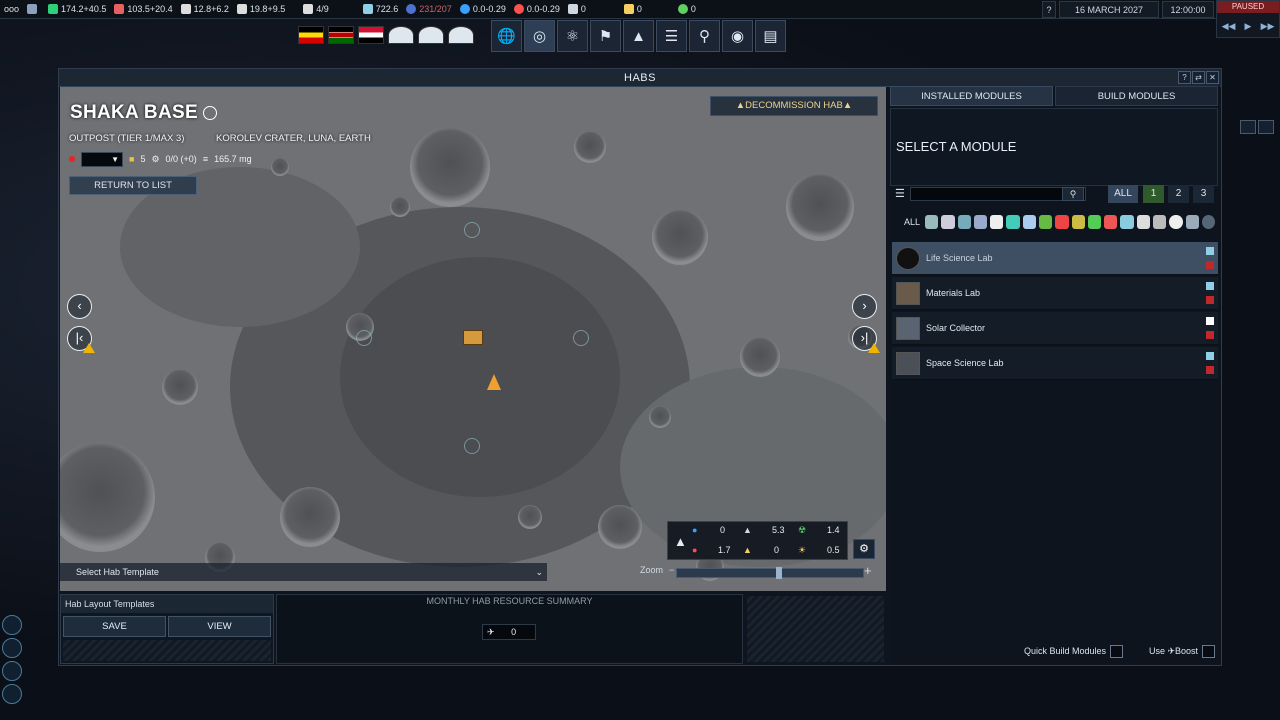 This screenshot has height=720, width=1280. What do you see at coordinates (971, 96) in the screenshot?
I see `tab-installed-modules: INSTALLED MODULES` at bounding box center [971, 96].